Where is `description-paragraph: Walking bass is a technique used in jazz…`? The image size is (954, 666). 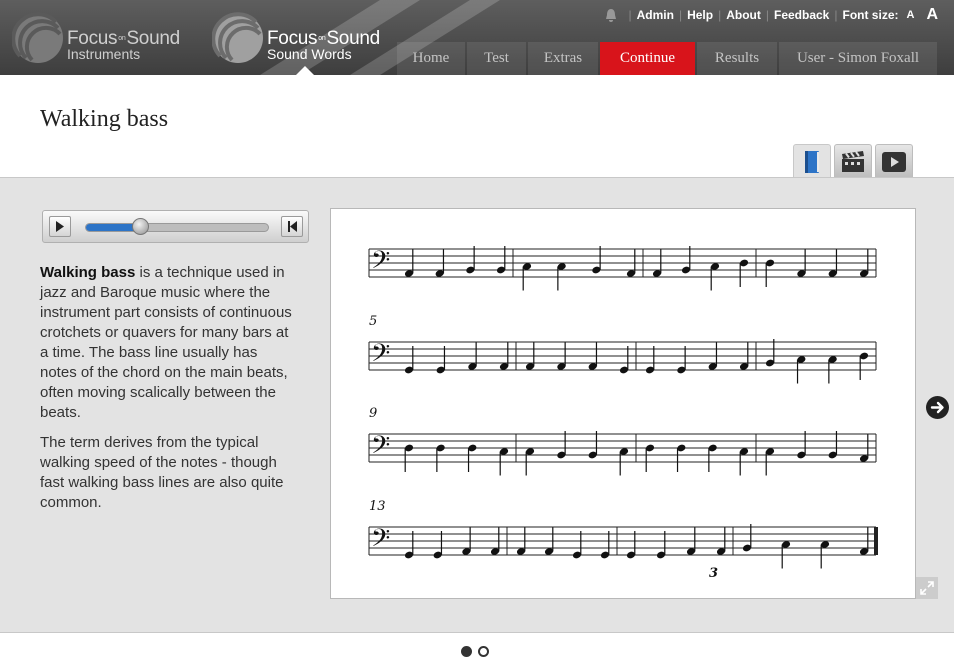
description-paragraph: Walking bass is a technique used in jazz… is located at coordinates (166, 342).